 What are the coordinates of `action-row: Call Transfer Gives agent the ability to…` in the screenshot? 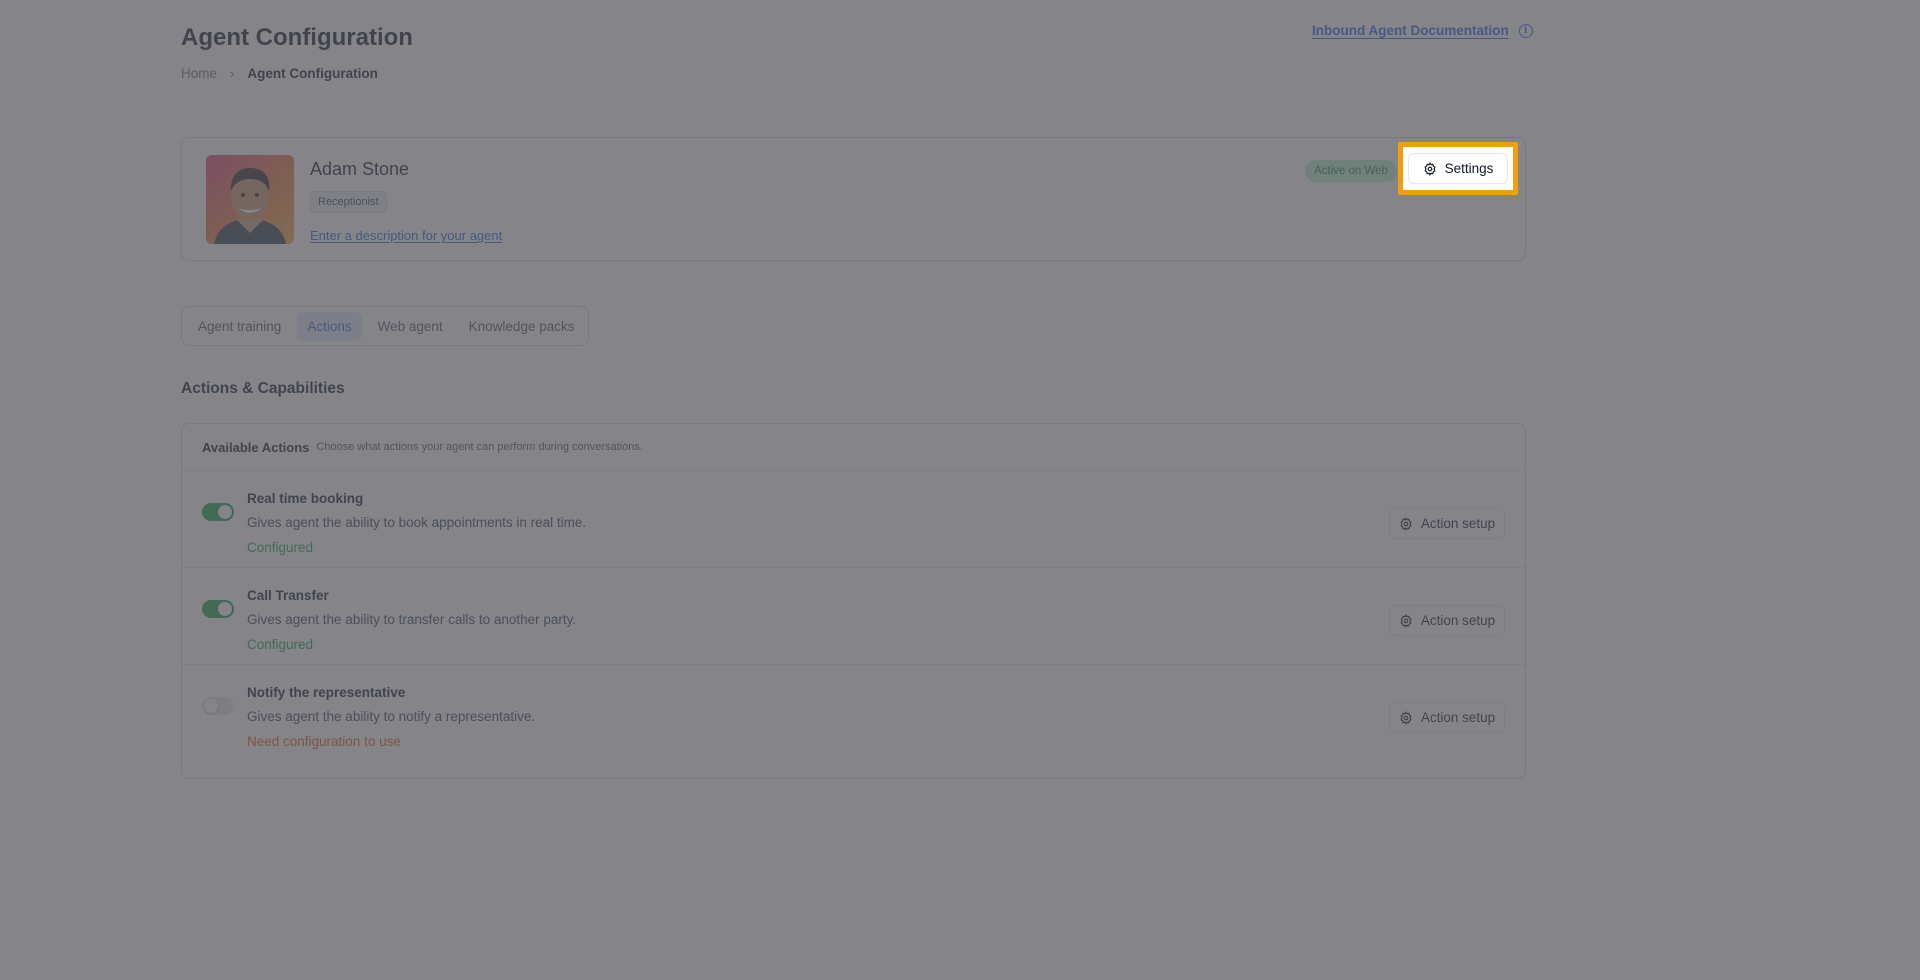 It's located at (853, 616).